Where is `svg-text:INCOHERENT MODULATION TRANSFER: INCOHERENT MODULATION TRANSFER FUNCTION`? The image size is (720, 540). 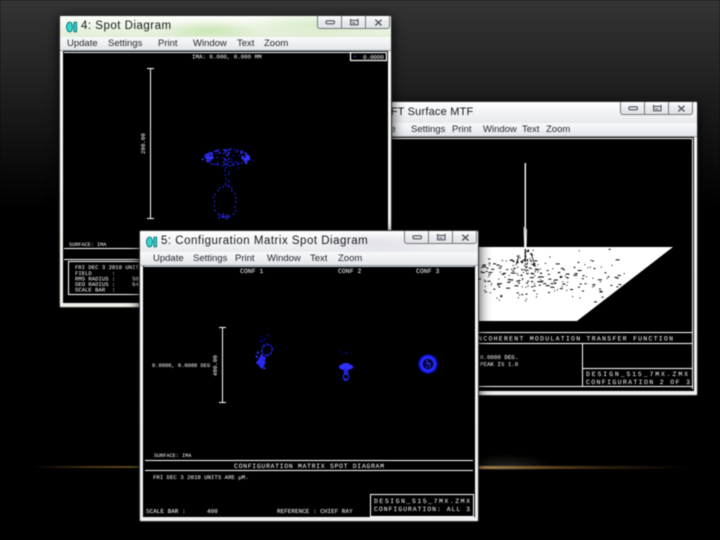 svg-text:INCOHERENT MODULATION TRANSFER: INCOHERENT MODULATION TRANSFER FUNCTION is located at coordinates (573, 339).